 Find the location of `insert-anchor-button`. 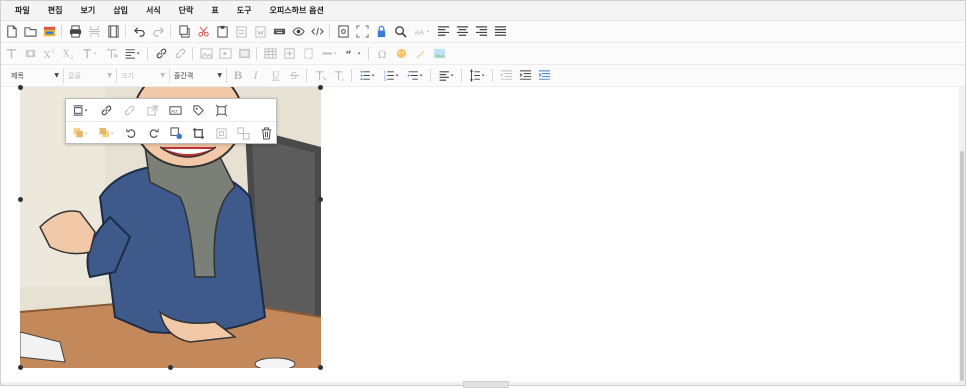

insert-anchor-button is located at coordinates (289, 53).